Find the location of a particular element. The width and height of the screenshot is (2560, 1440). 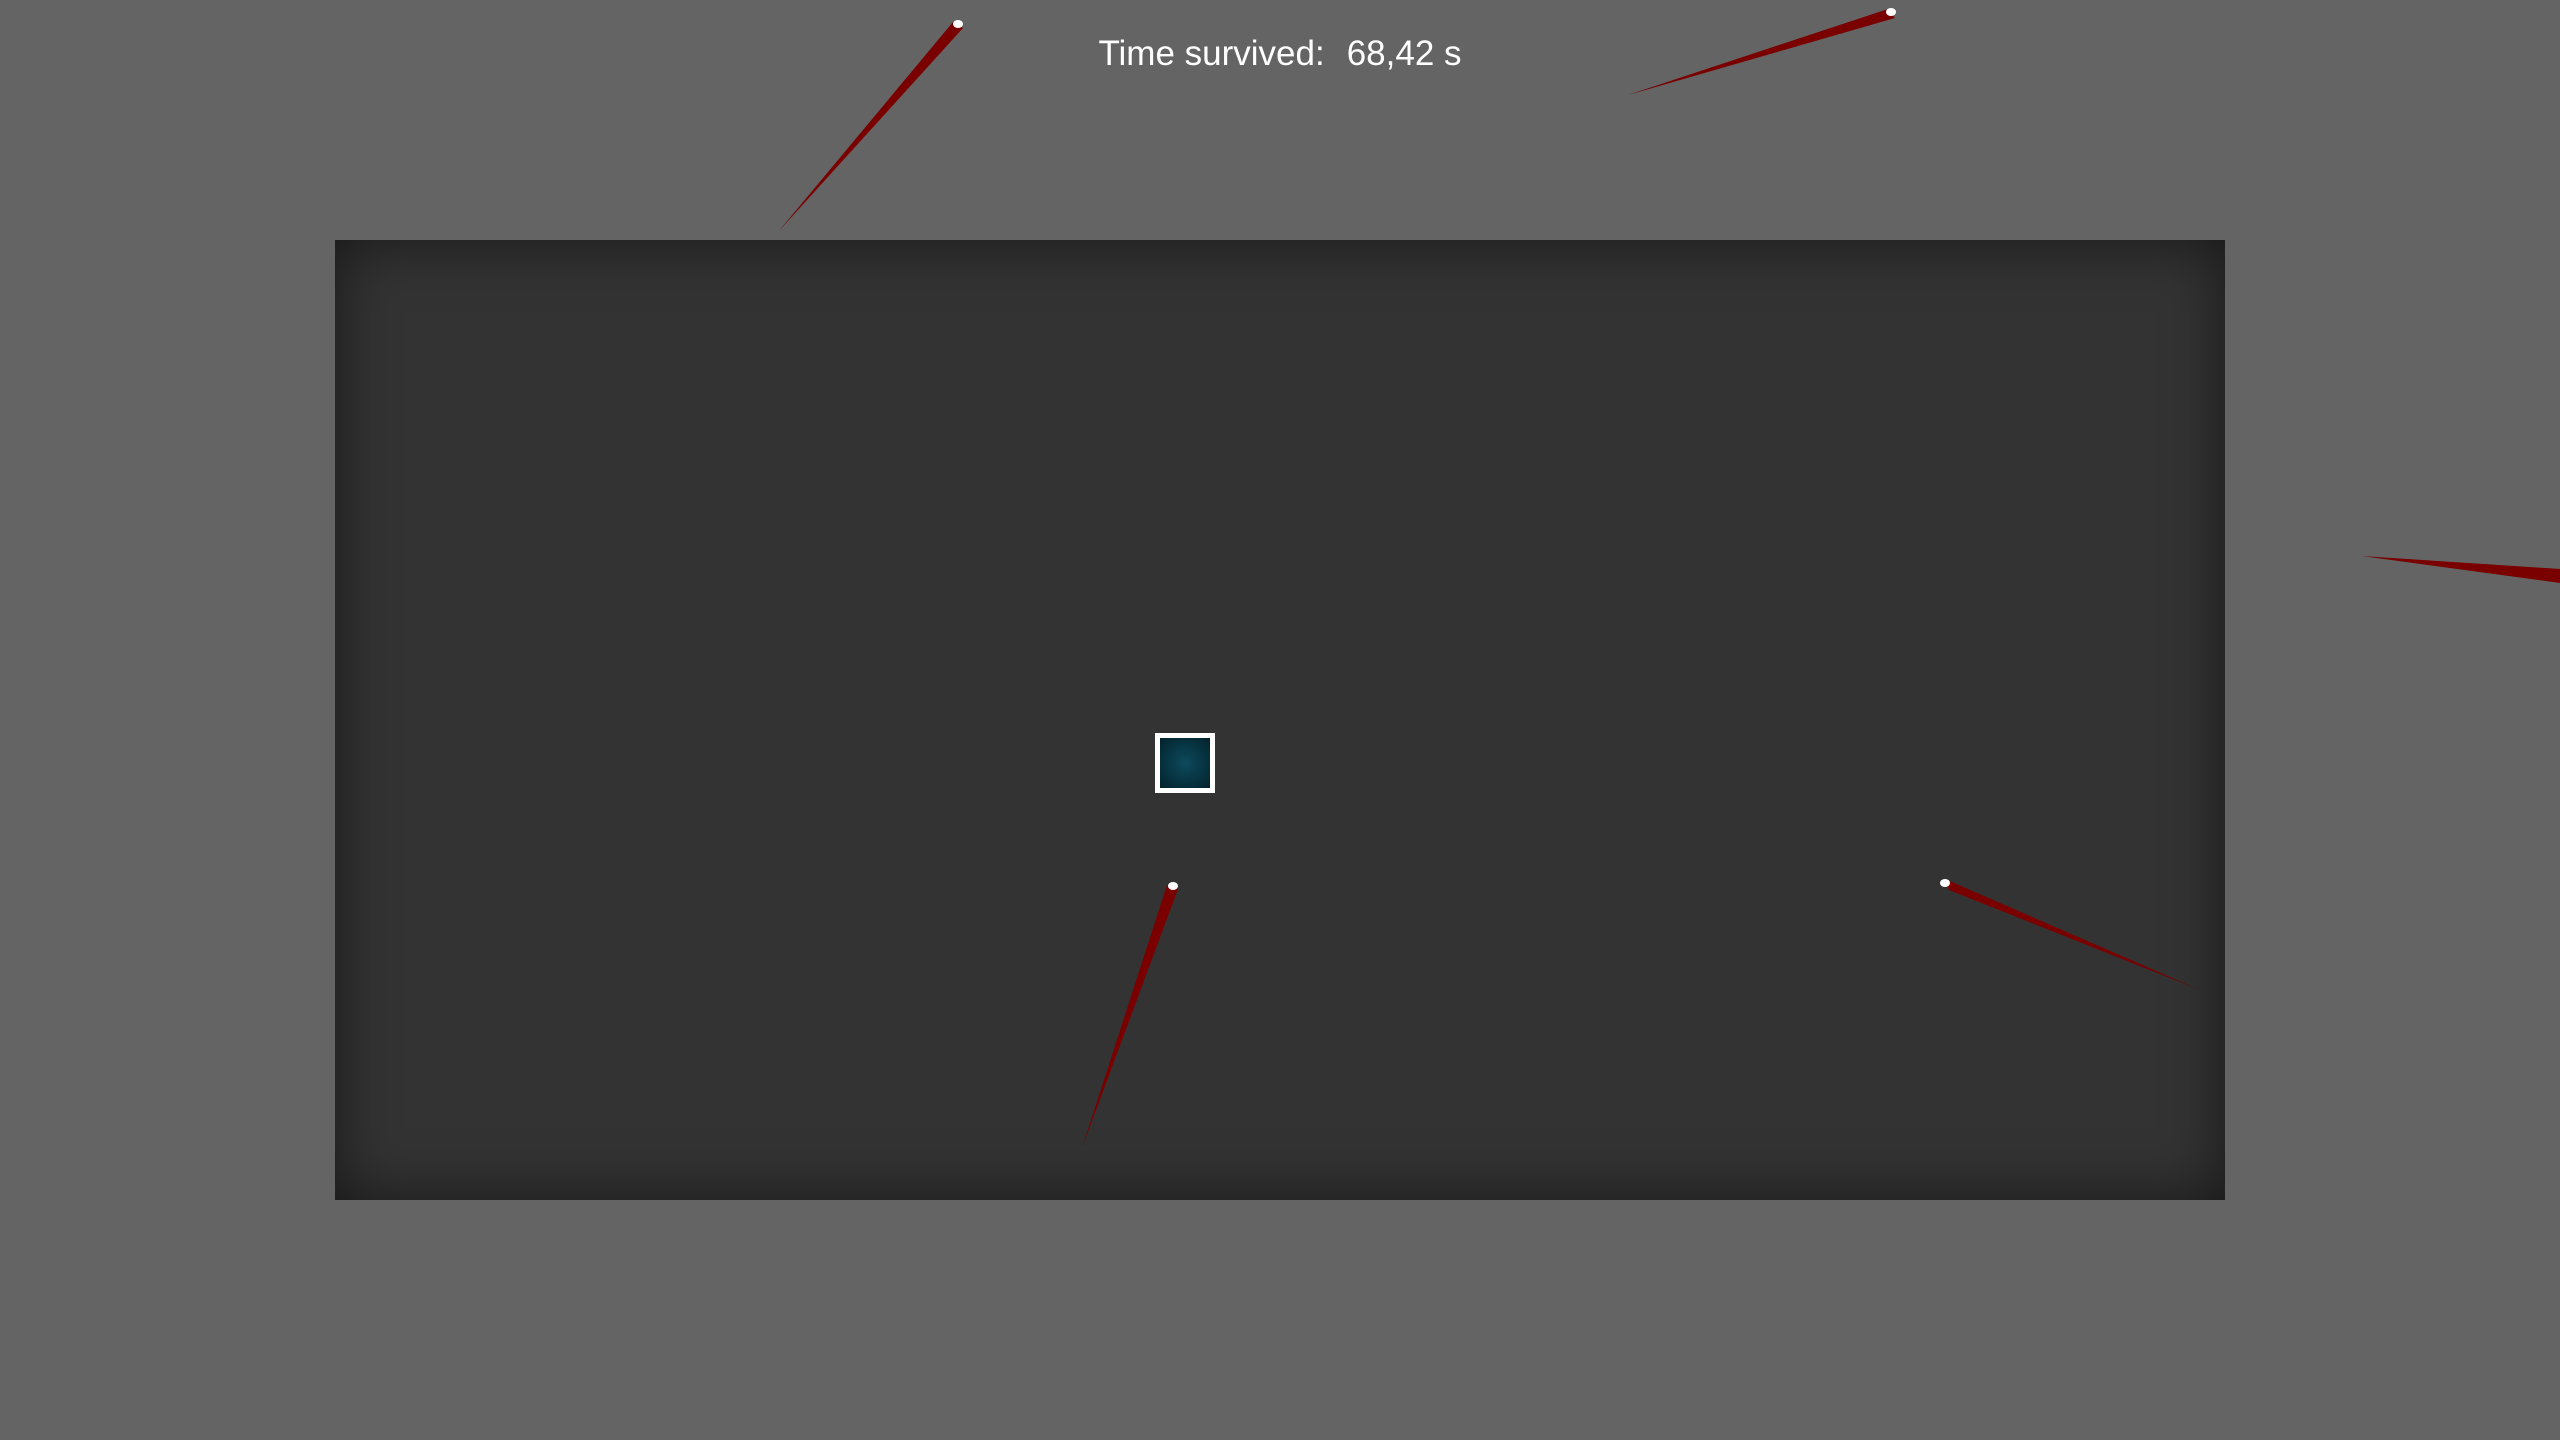

time-survived-value: 68,42 s is located at coordinates (1404, 53).